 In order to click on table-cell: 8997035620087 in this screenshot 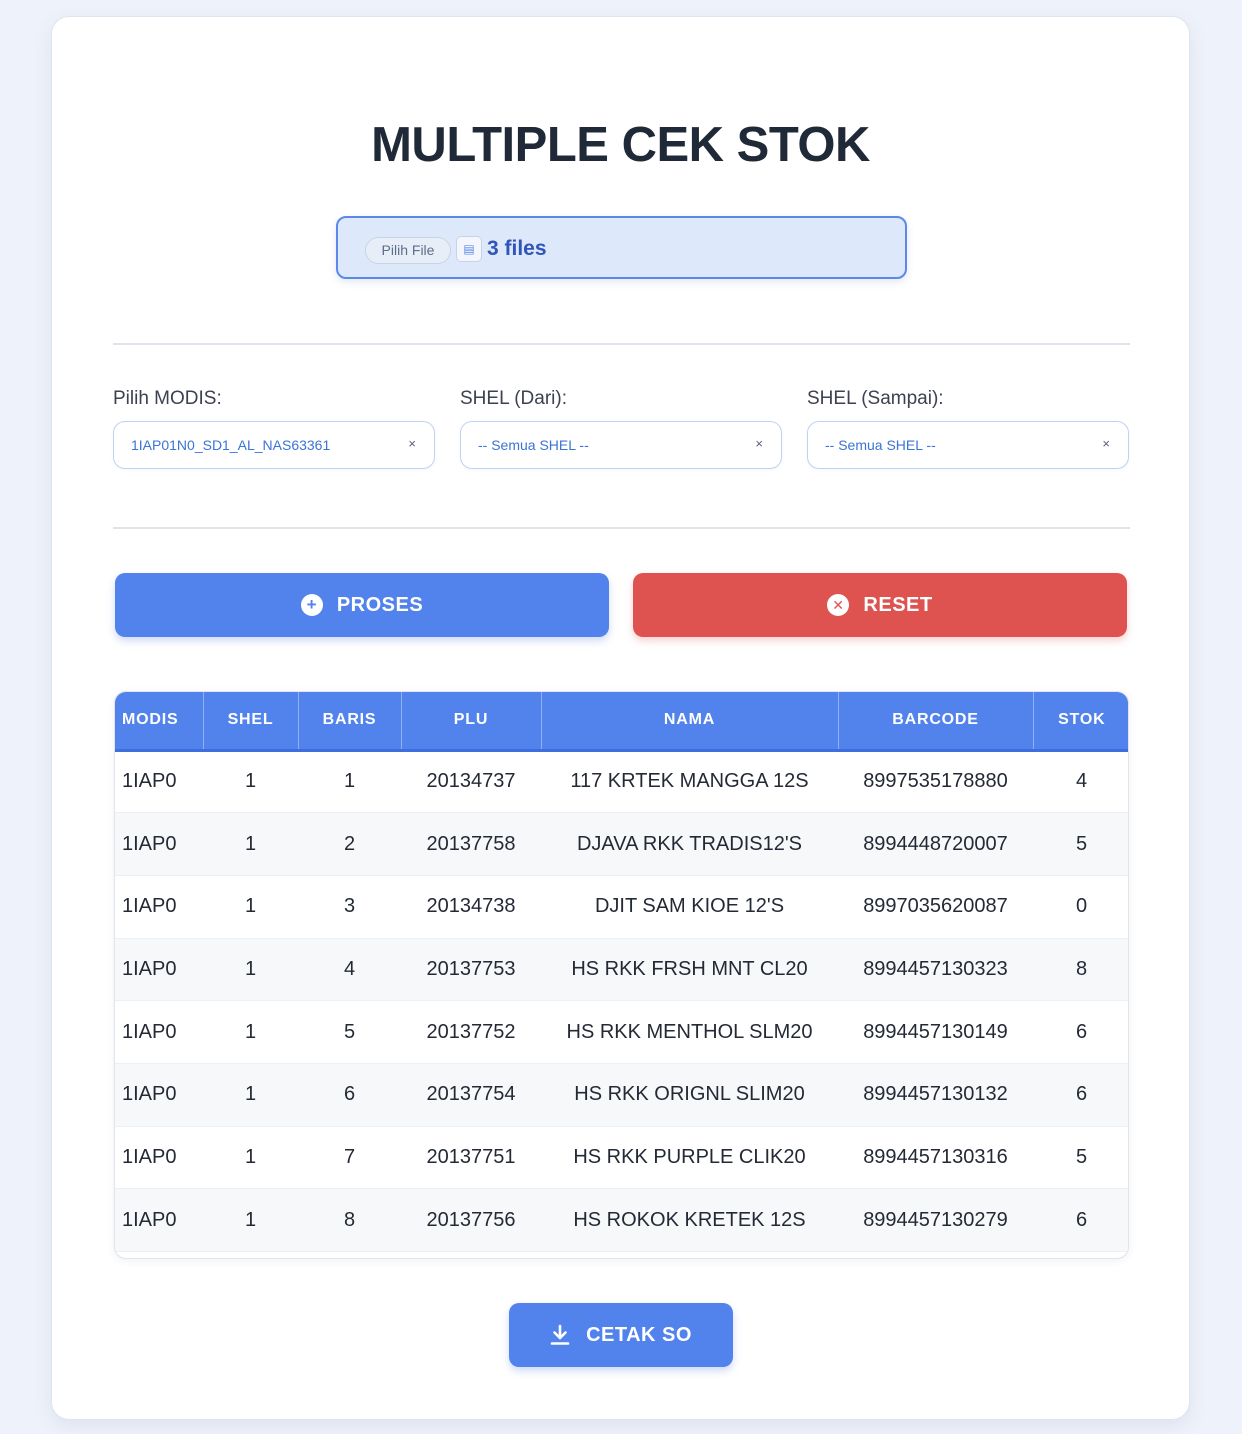, I will do `click(935, 906)`.